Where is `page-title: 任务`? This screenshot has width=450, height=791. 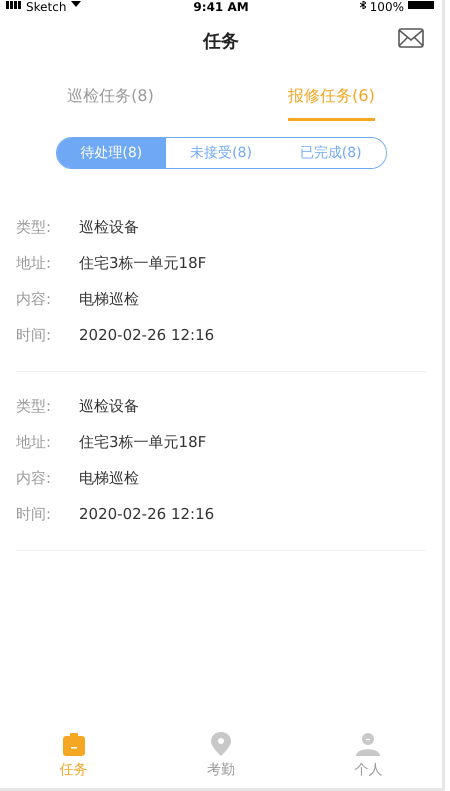
page-title: 任务 is located at coordinates (221, 42).